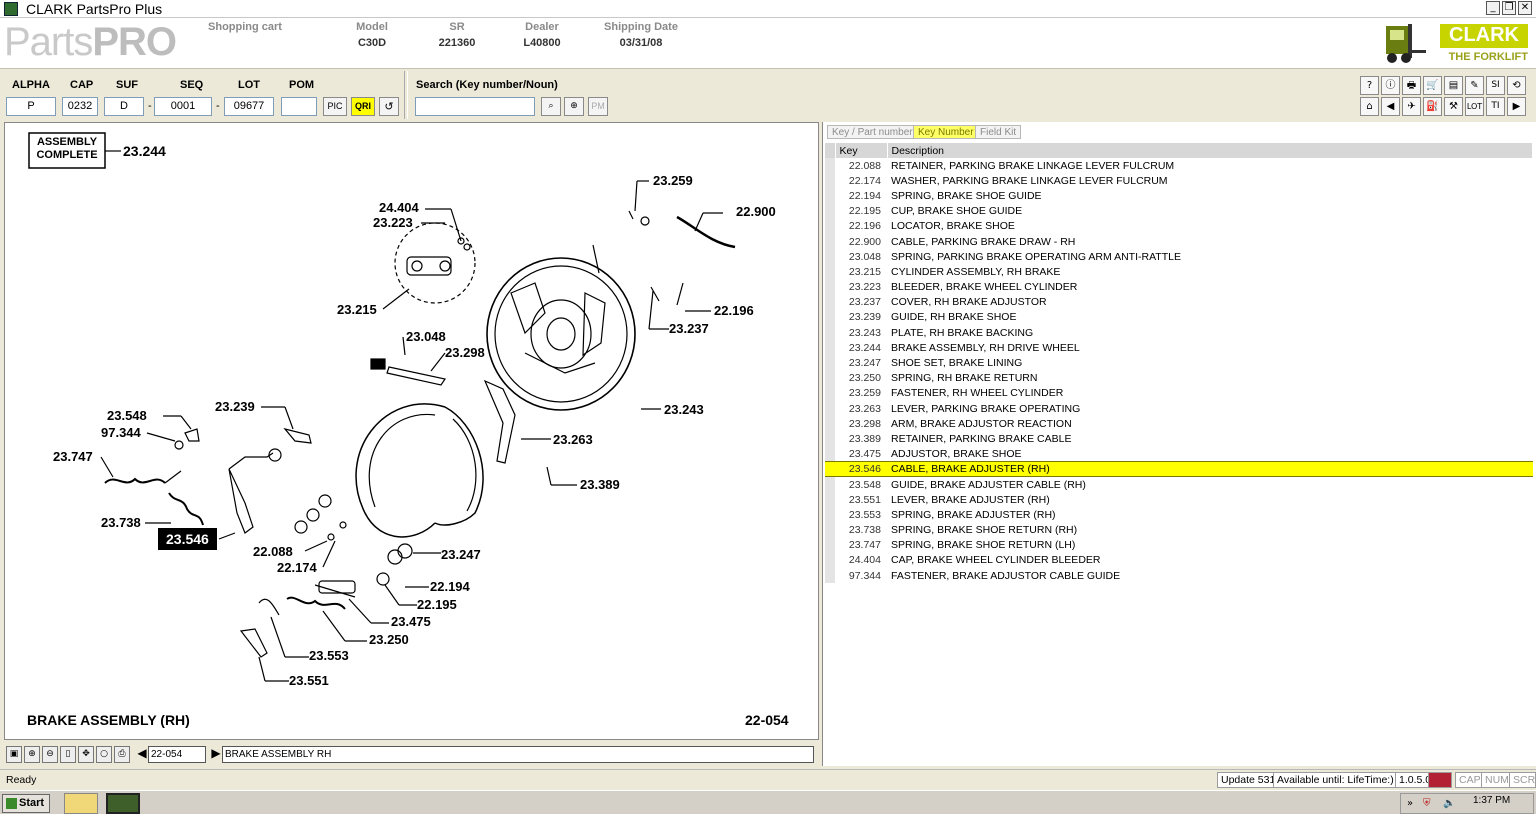  Describe the element at coordinates (861, 499) in the screenshot. I see `part-key-cell: 23.551` at that location.